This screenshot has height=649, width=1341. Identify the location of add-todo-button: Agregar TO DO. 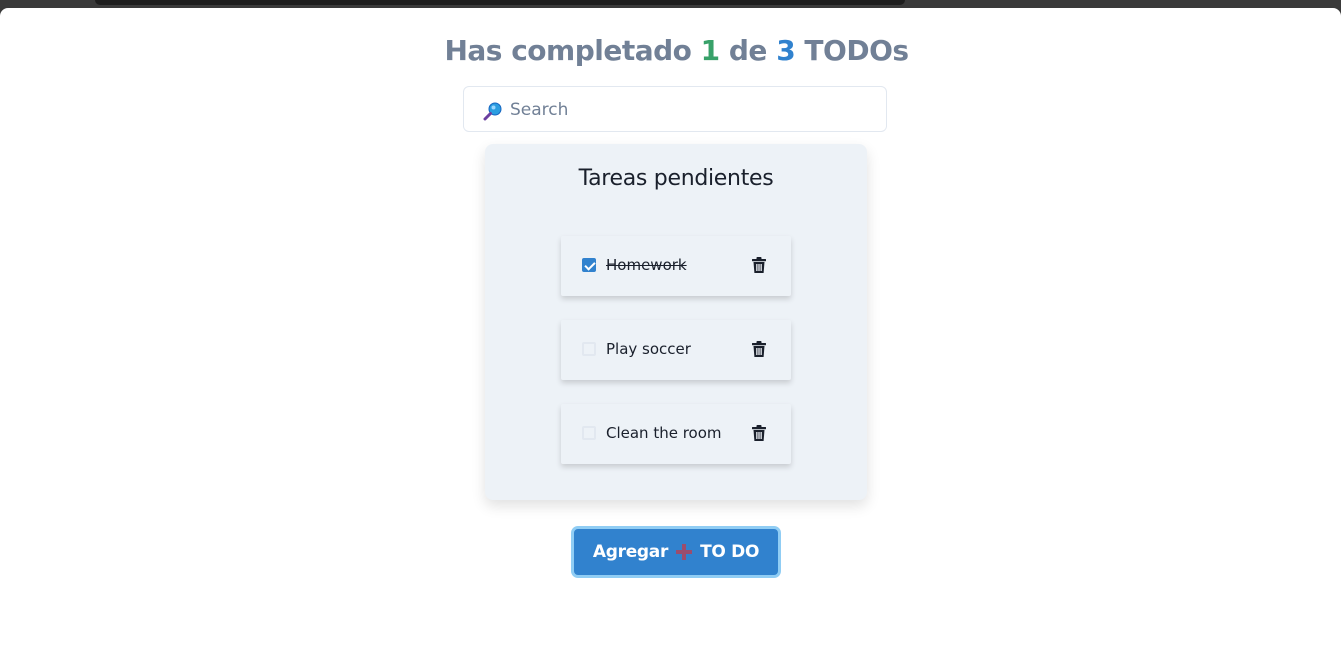
(676, 552).